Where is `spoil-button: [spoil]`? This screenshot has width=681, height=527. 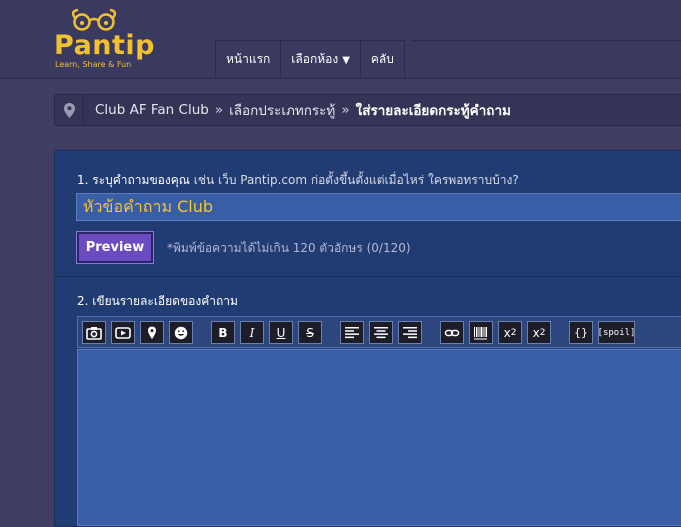
spoil-button: [spoil] is located at coordinates (616, 332).